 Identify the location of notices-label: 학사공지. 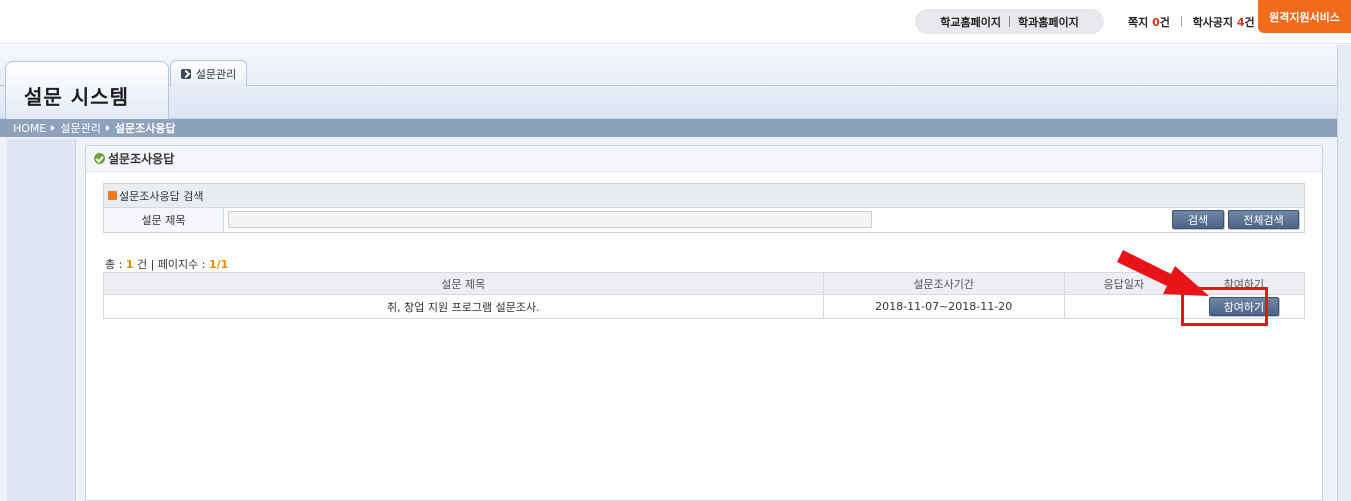
(1213, 22).